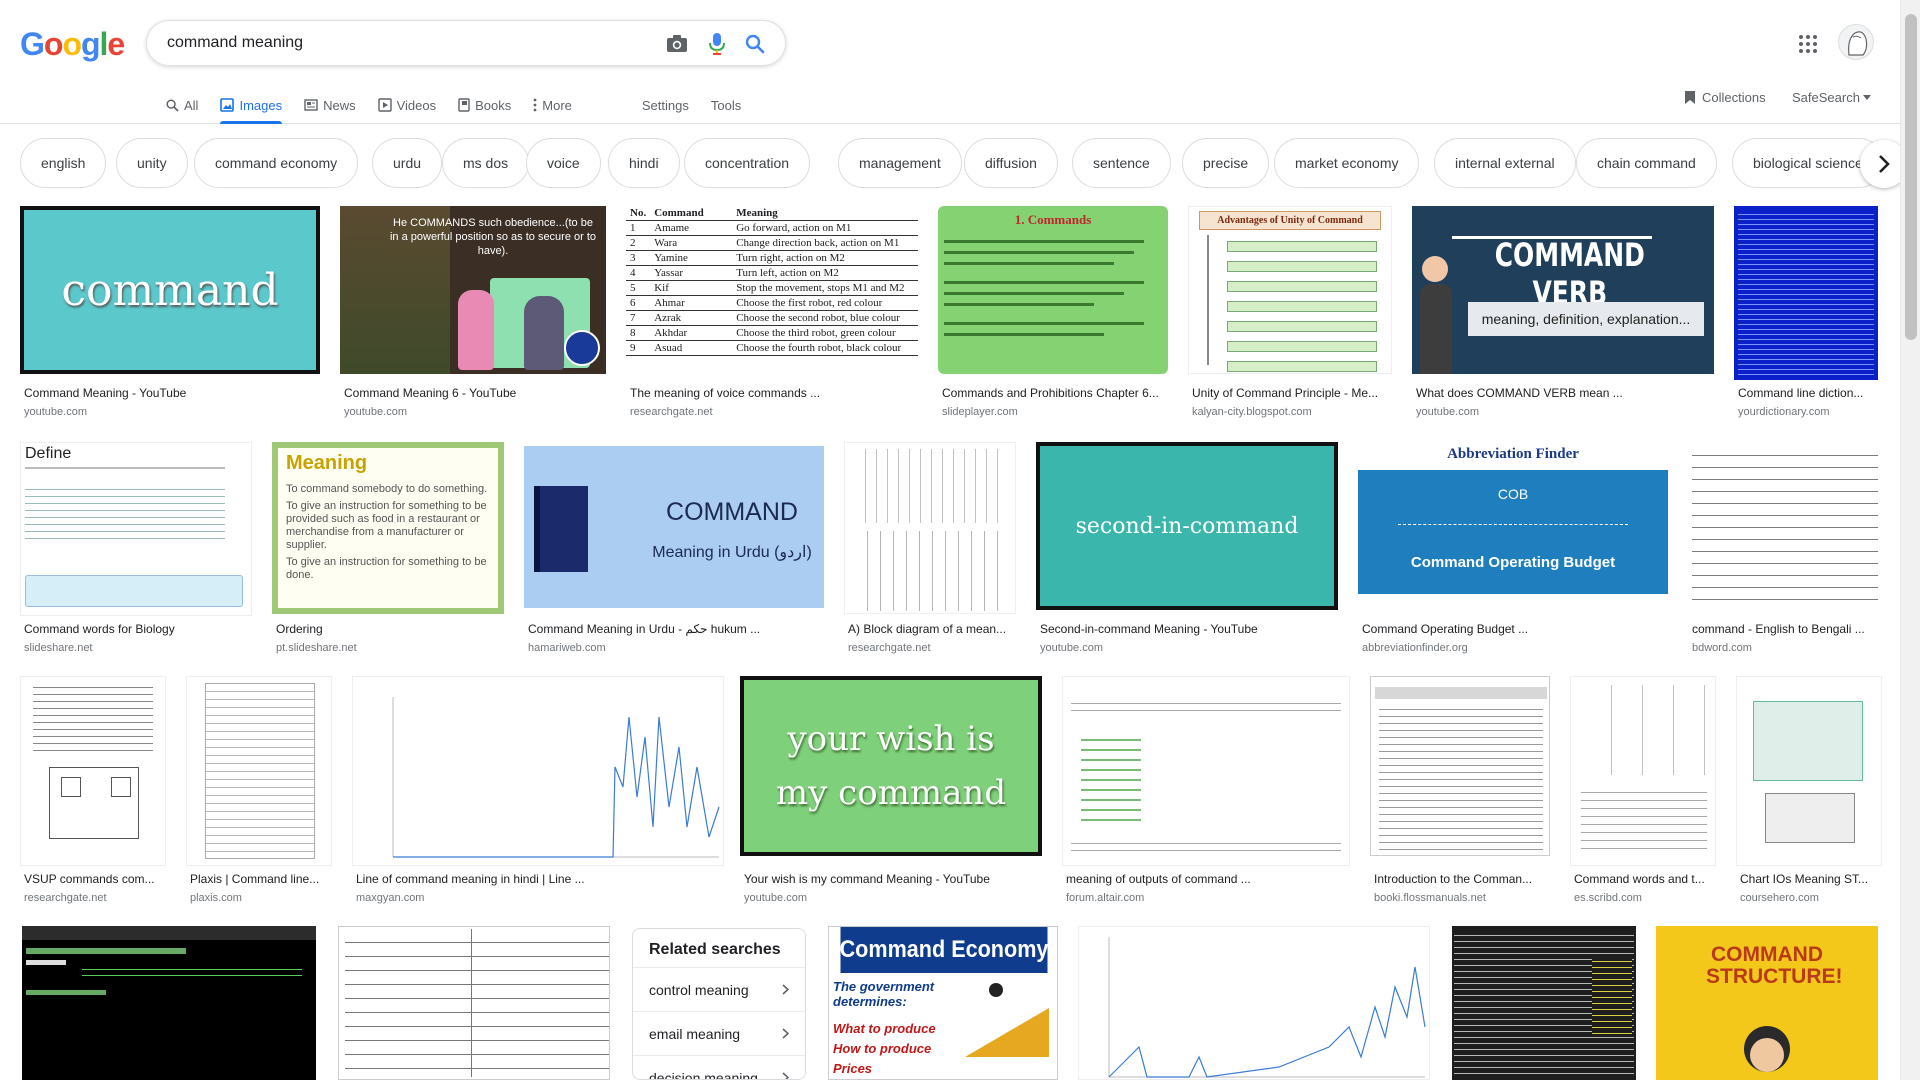  I want to click on chip-hindi: hindi, so click(644, 163).